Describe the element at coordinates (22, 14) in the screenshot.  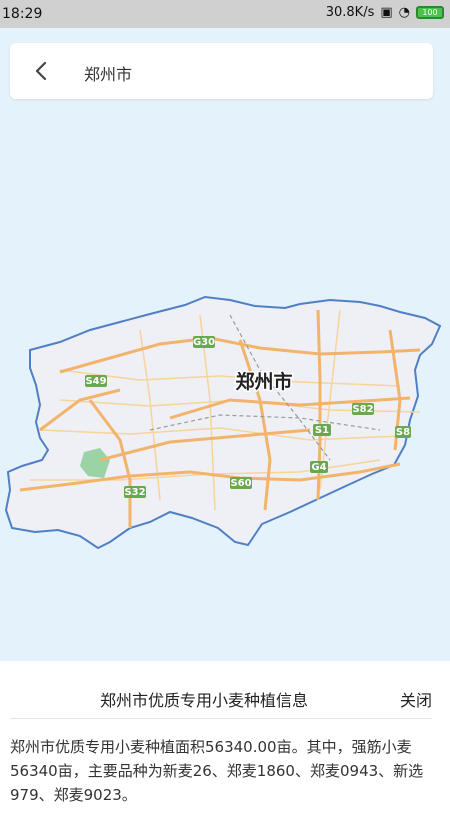
I see `status-time: 18:29` at that location.